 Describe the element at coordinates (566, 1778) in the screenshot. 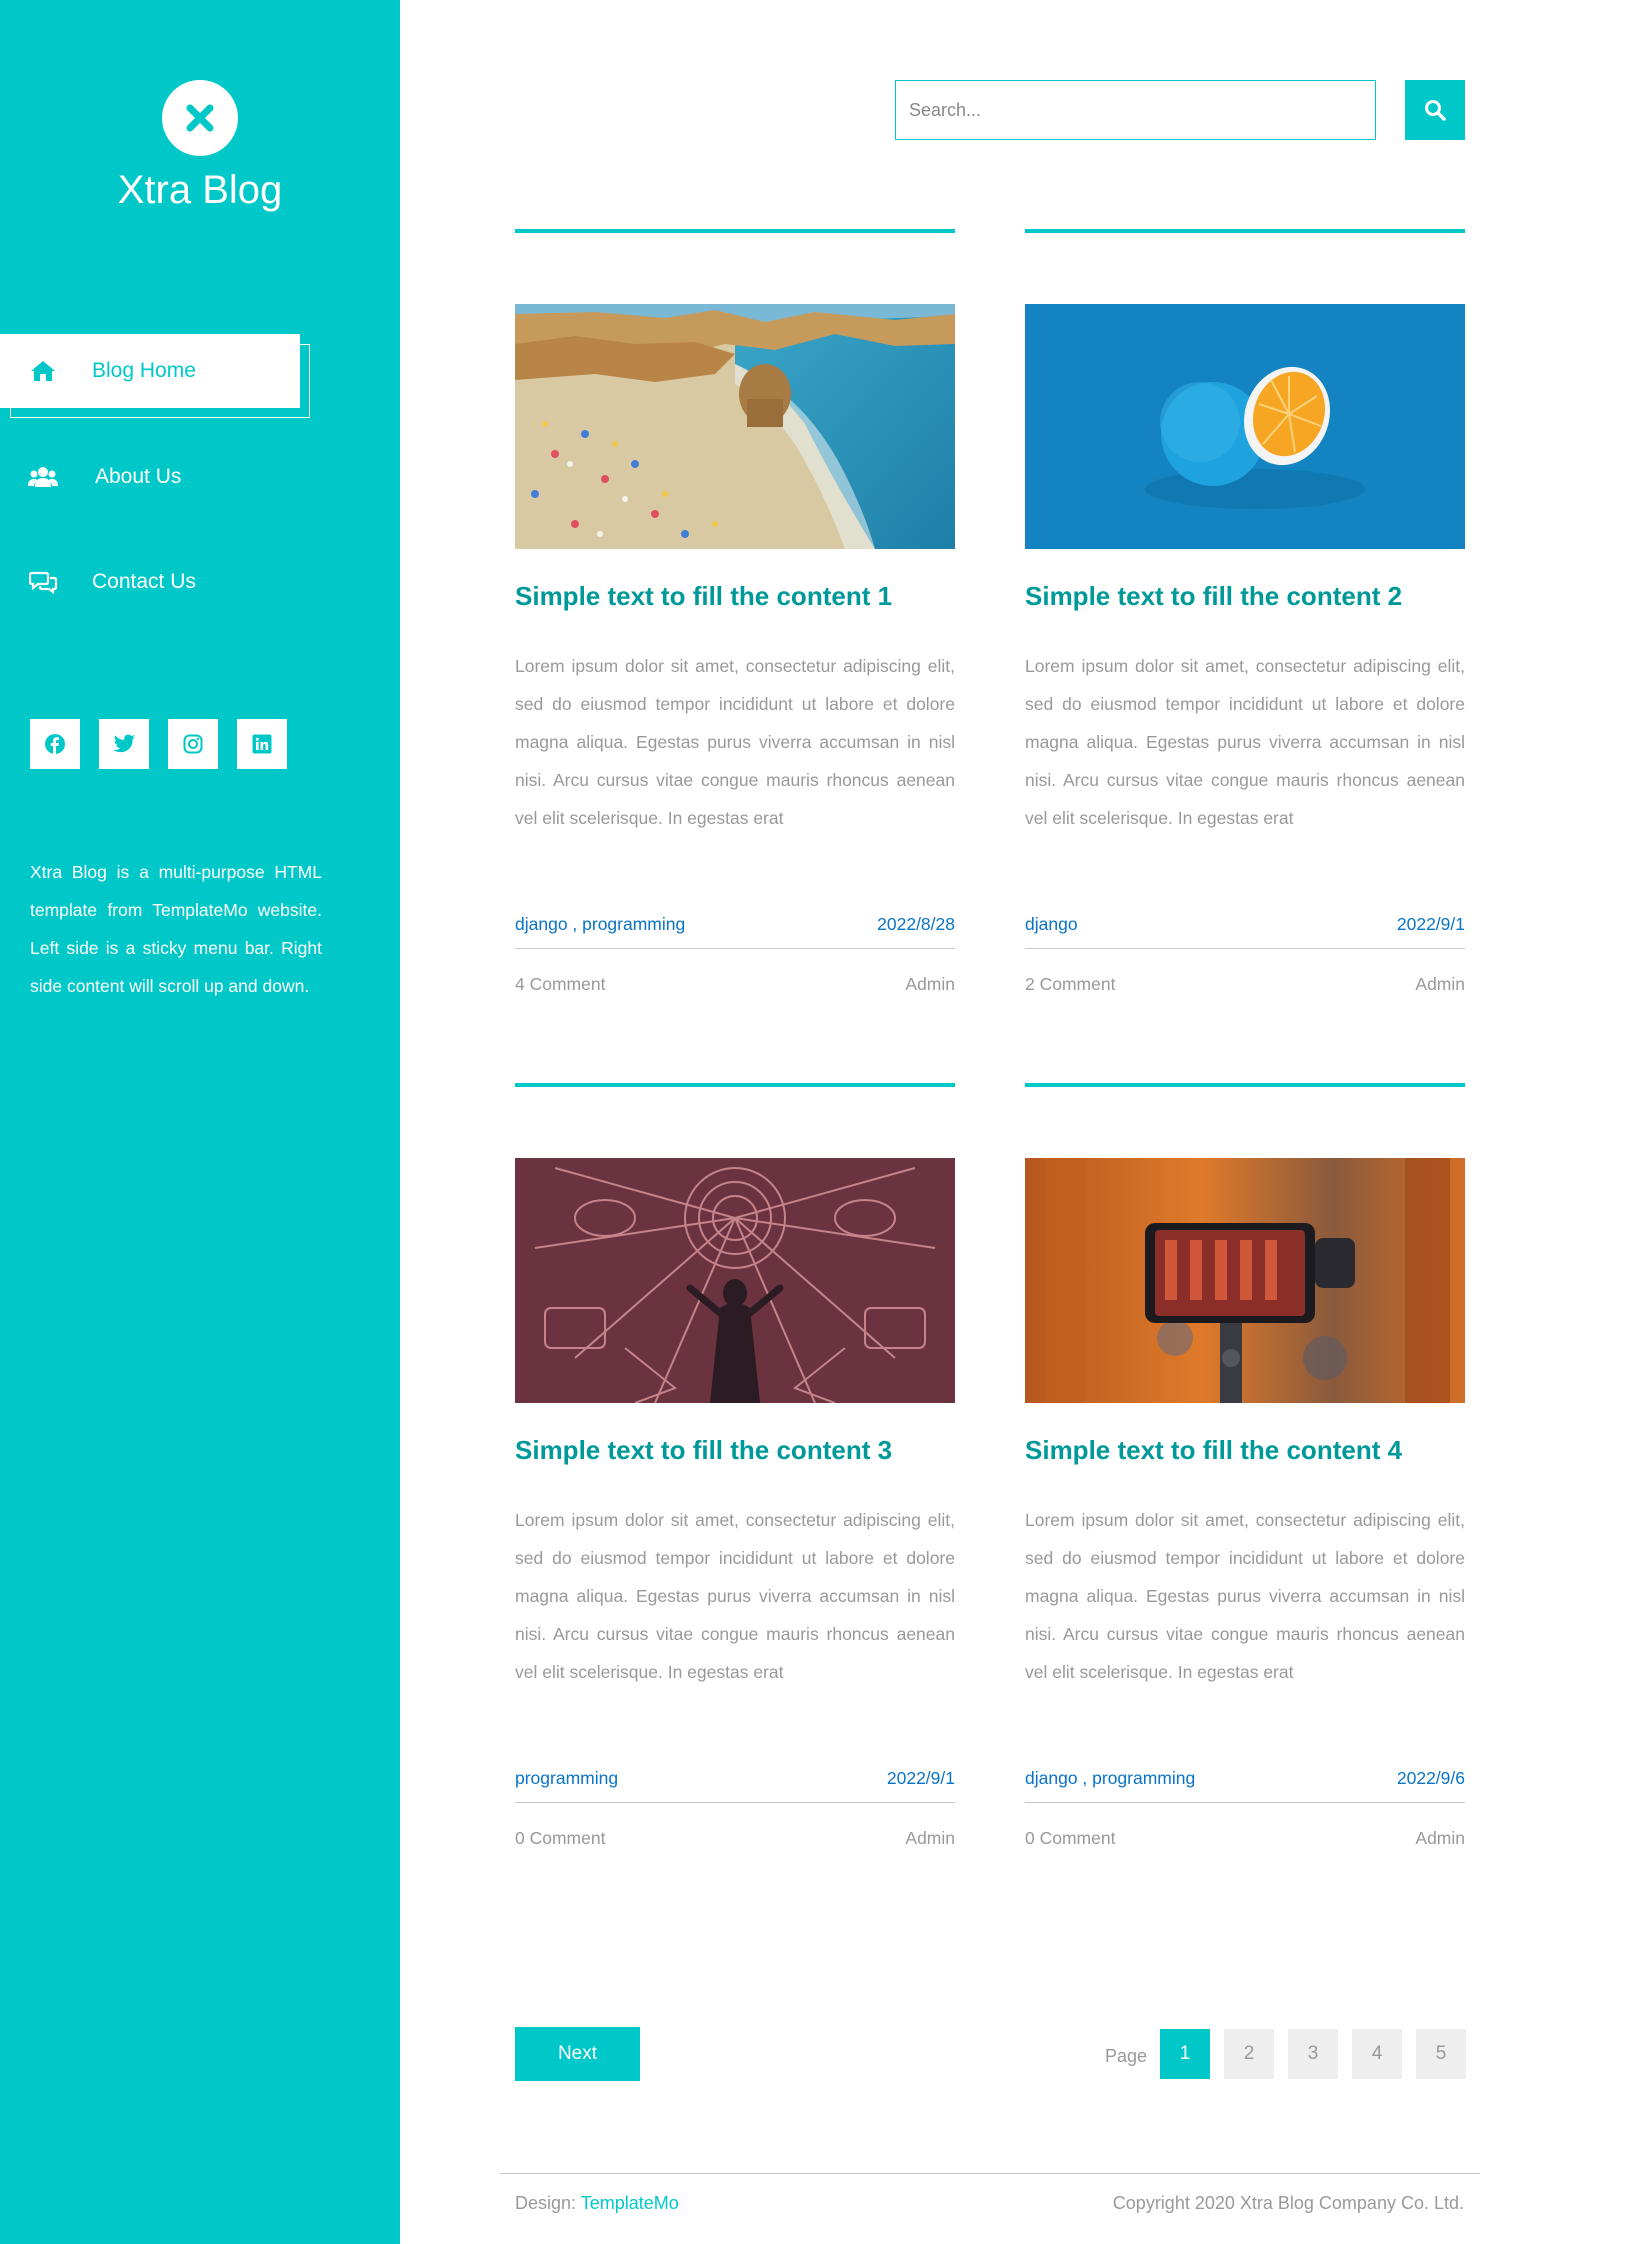

I see `post-tags: programming` at that location.